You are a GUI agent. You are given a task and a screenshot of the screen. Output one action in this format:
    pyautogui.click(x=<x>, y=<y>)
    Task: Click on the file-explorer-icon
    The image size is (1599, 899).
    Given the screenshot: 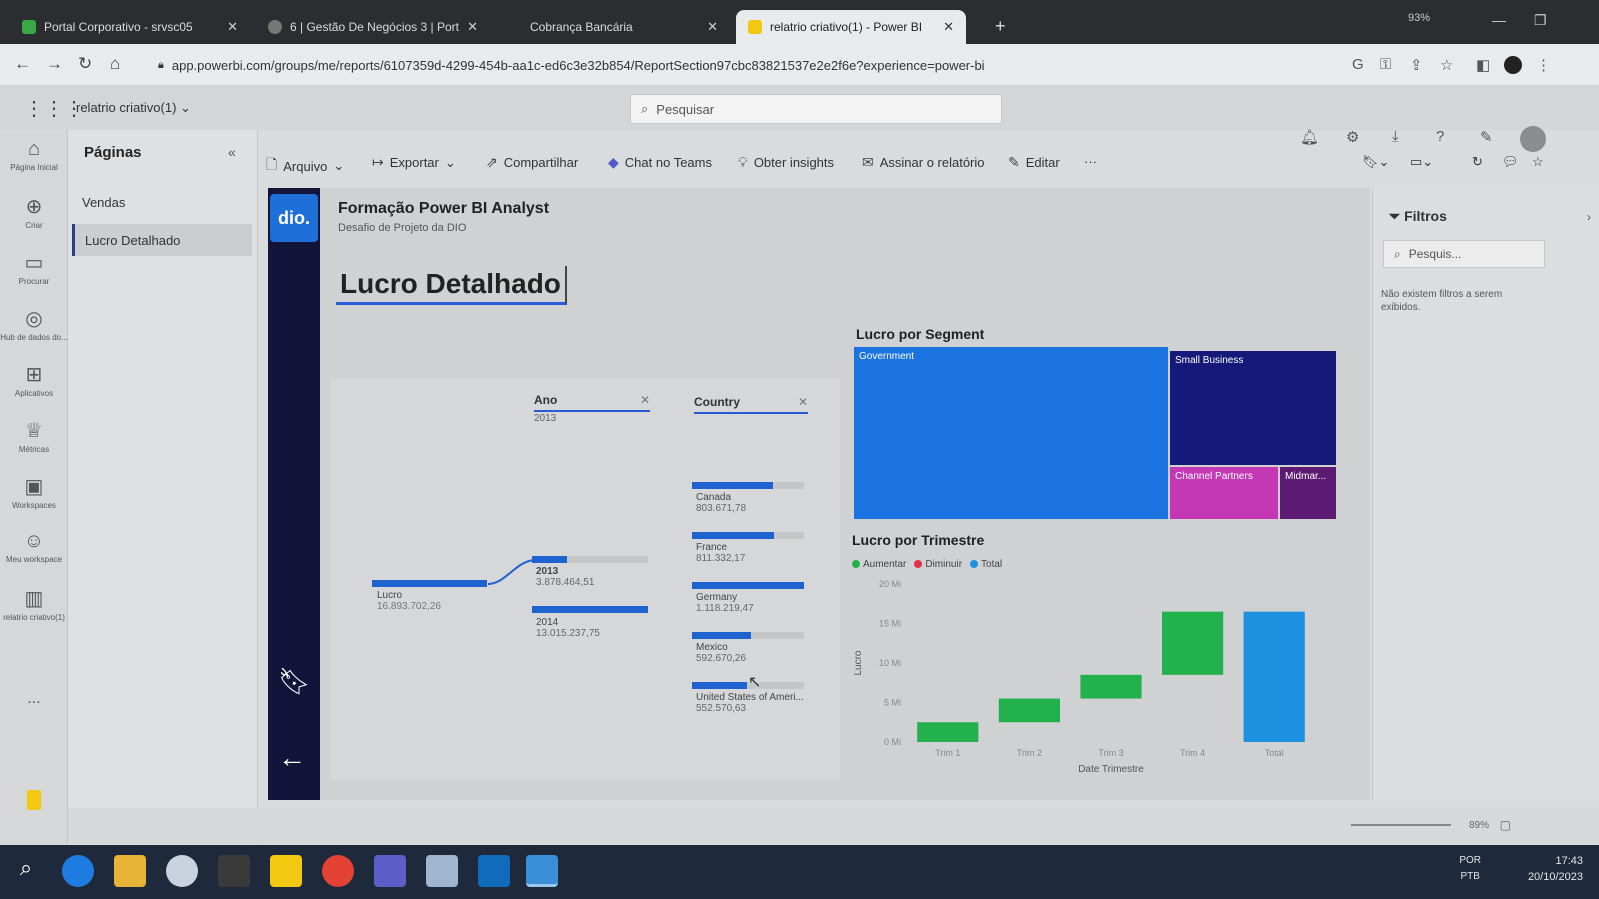 What is the action you would take?
    pyautogui.click(x=130, y=871)
    